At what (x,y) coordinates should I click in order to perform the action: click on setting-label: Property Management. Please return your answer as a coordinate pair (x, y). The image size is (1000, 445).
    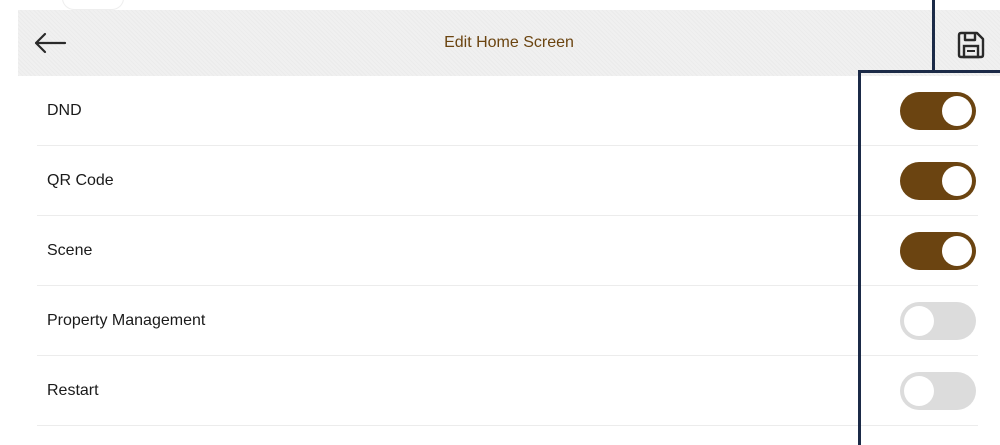
    Looking at the image, I should click on (126, 320).